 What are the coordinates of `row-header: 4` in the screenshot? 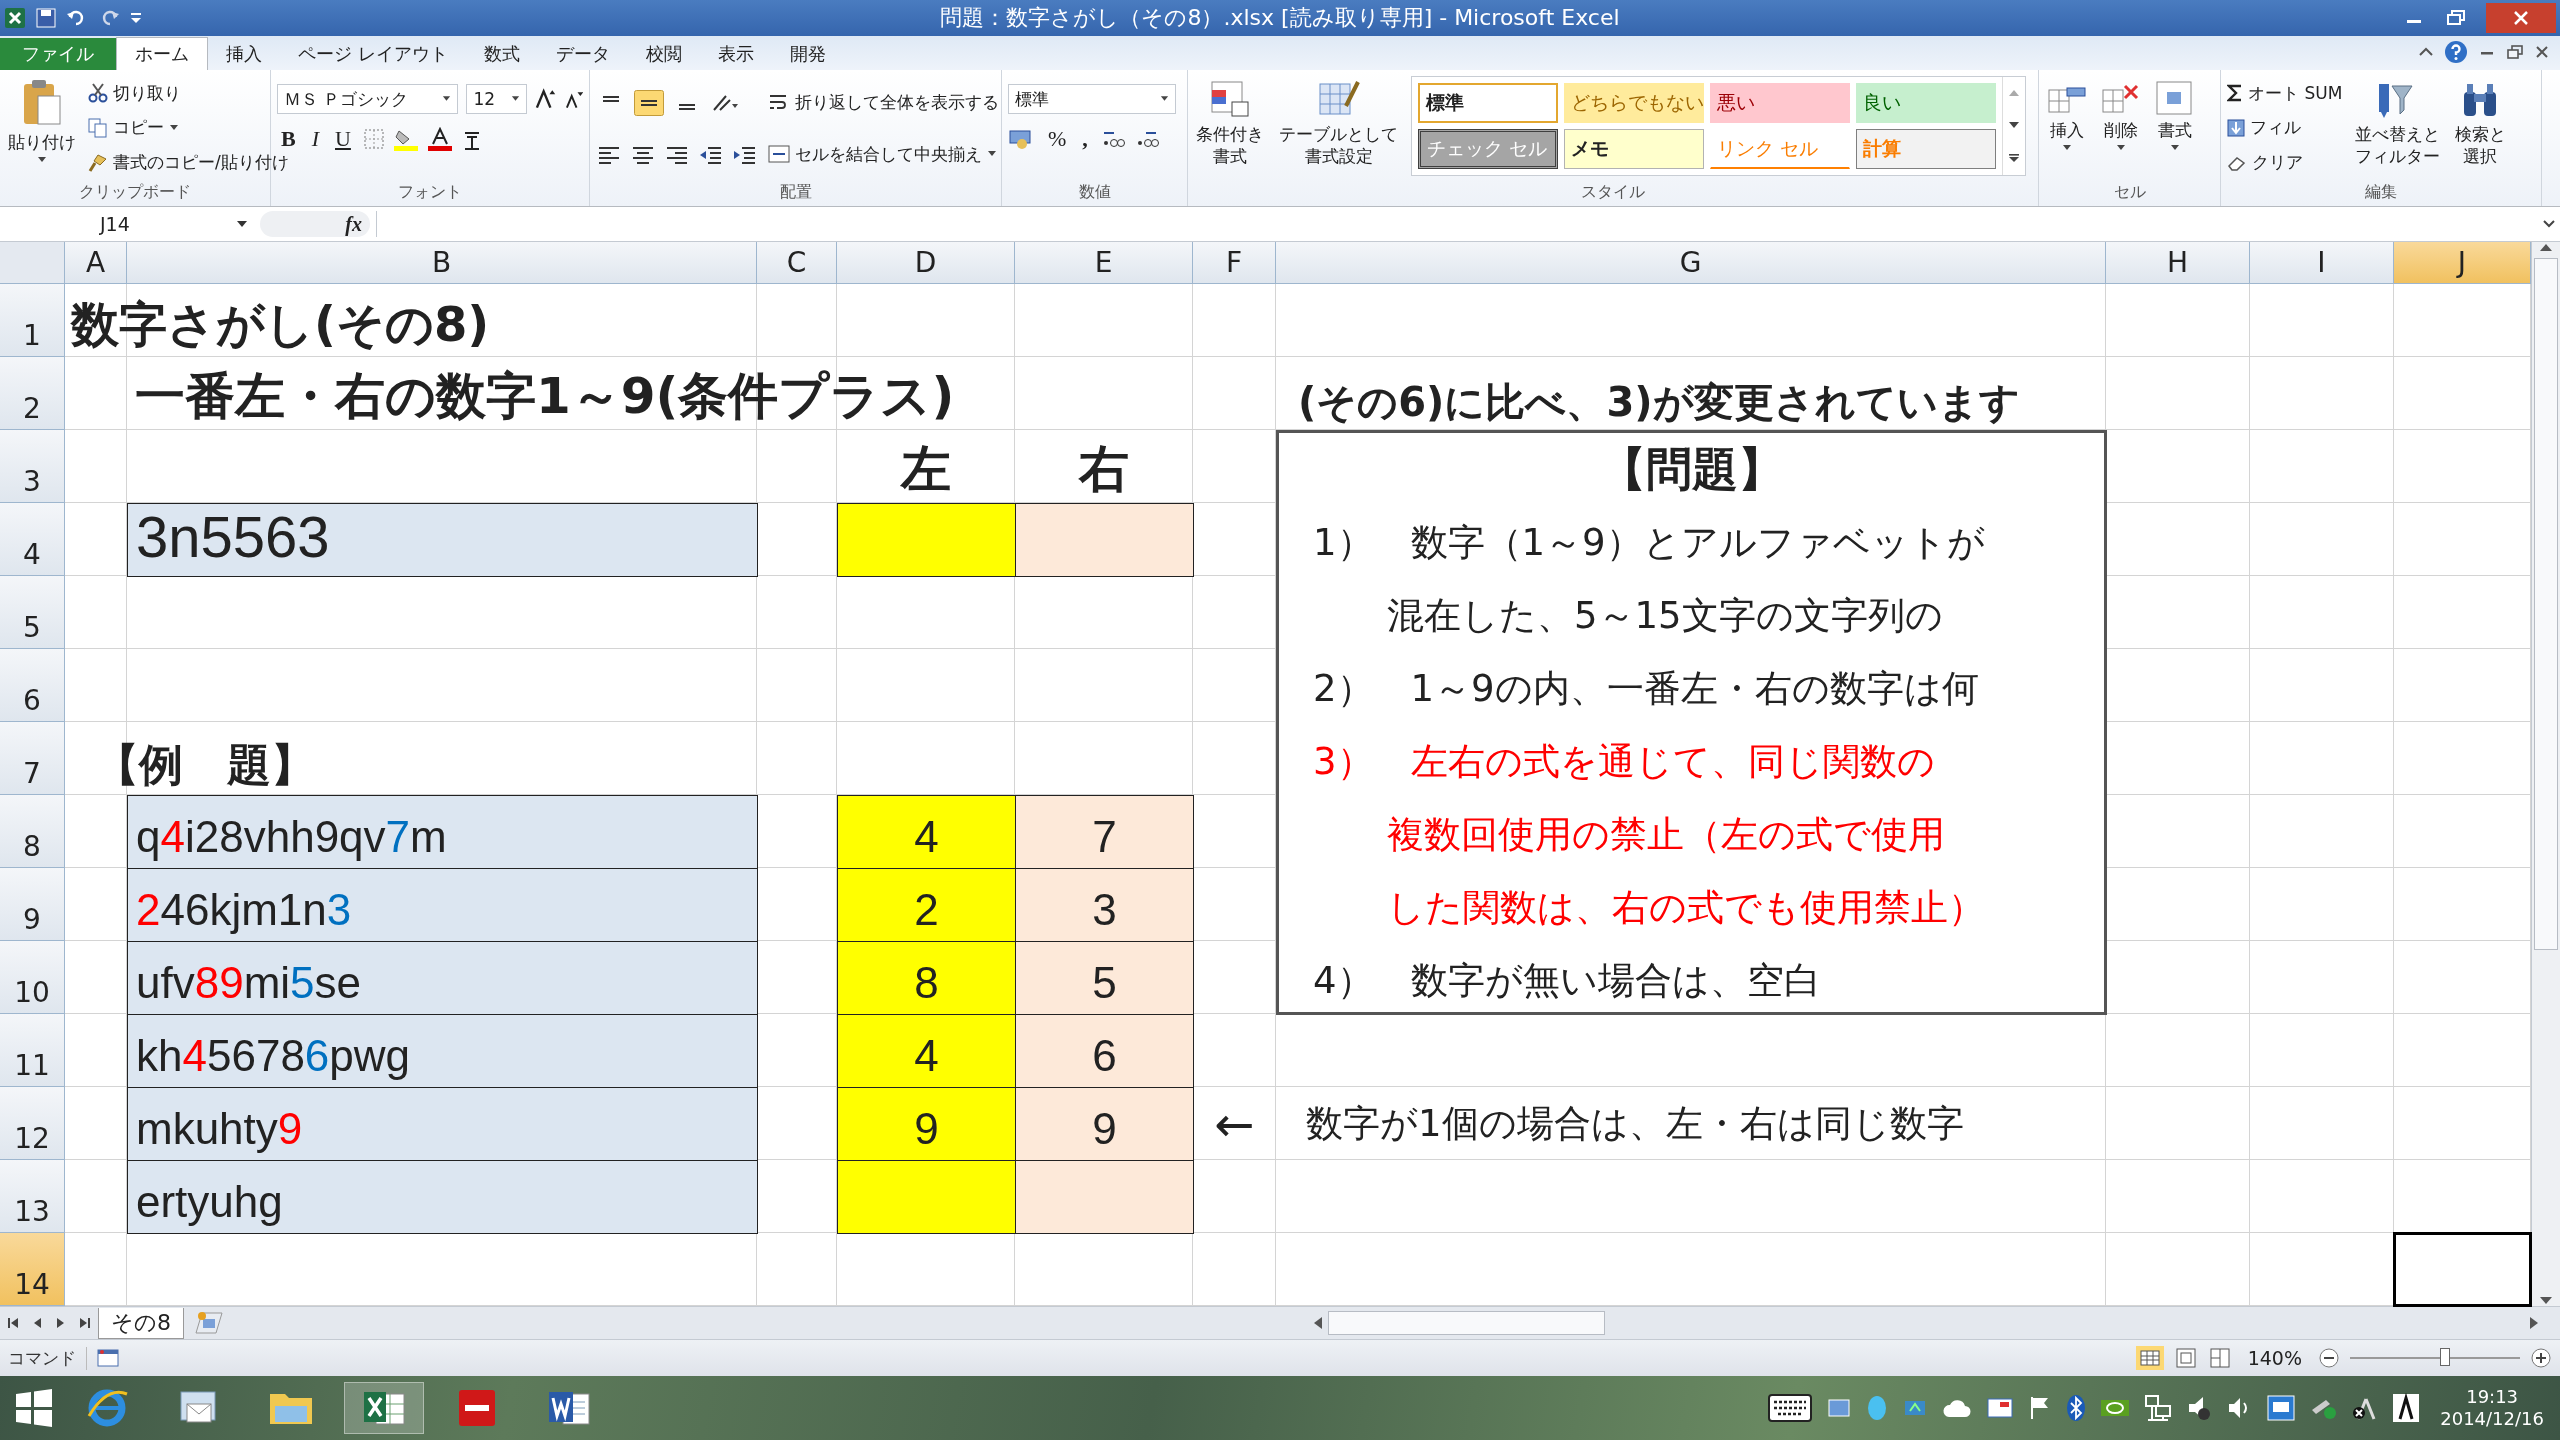 It's located at (32, 539).